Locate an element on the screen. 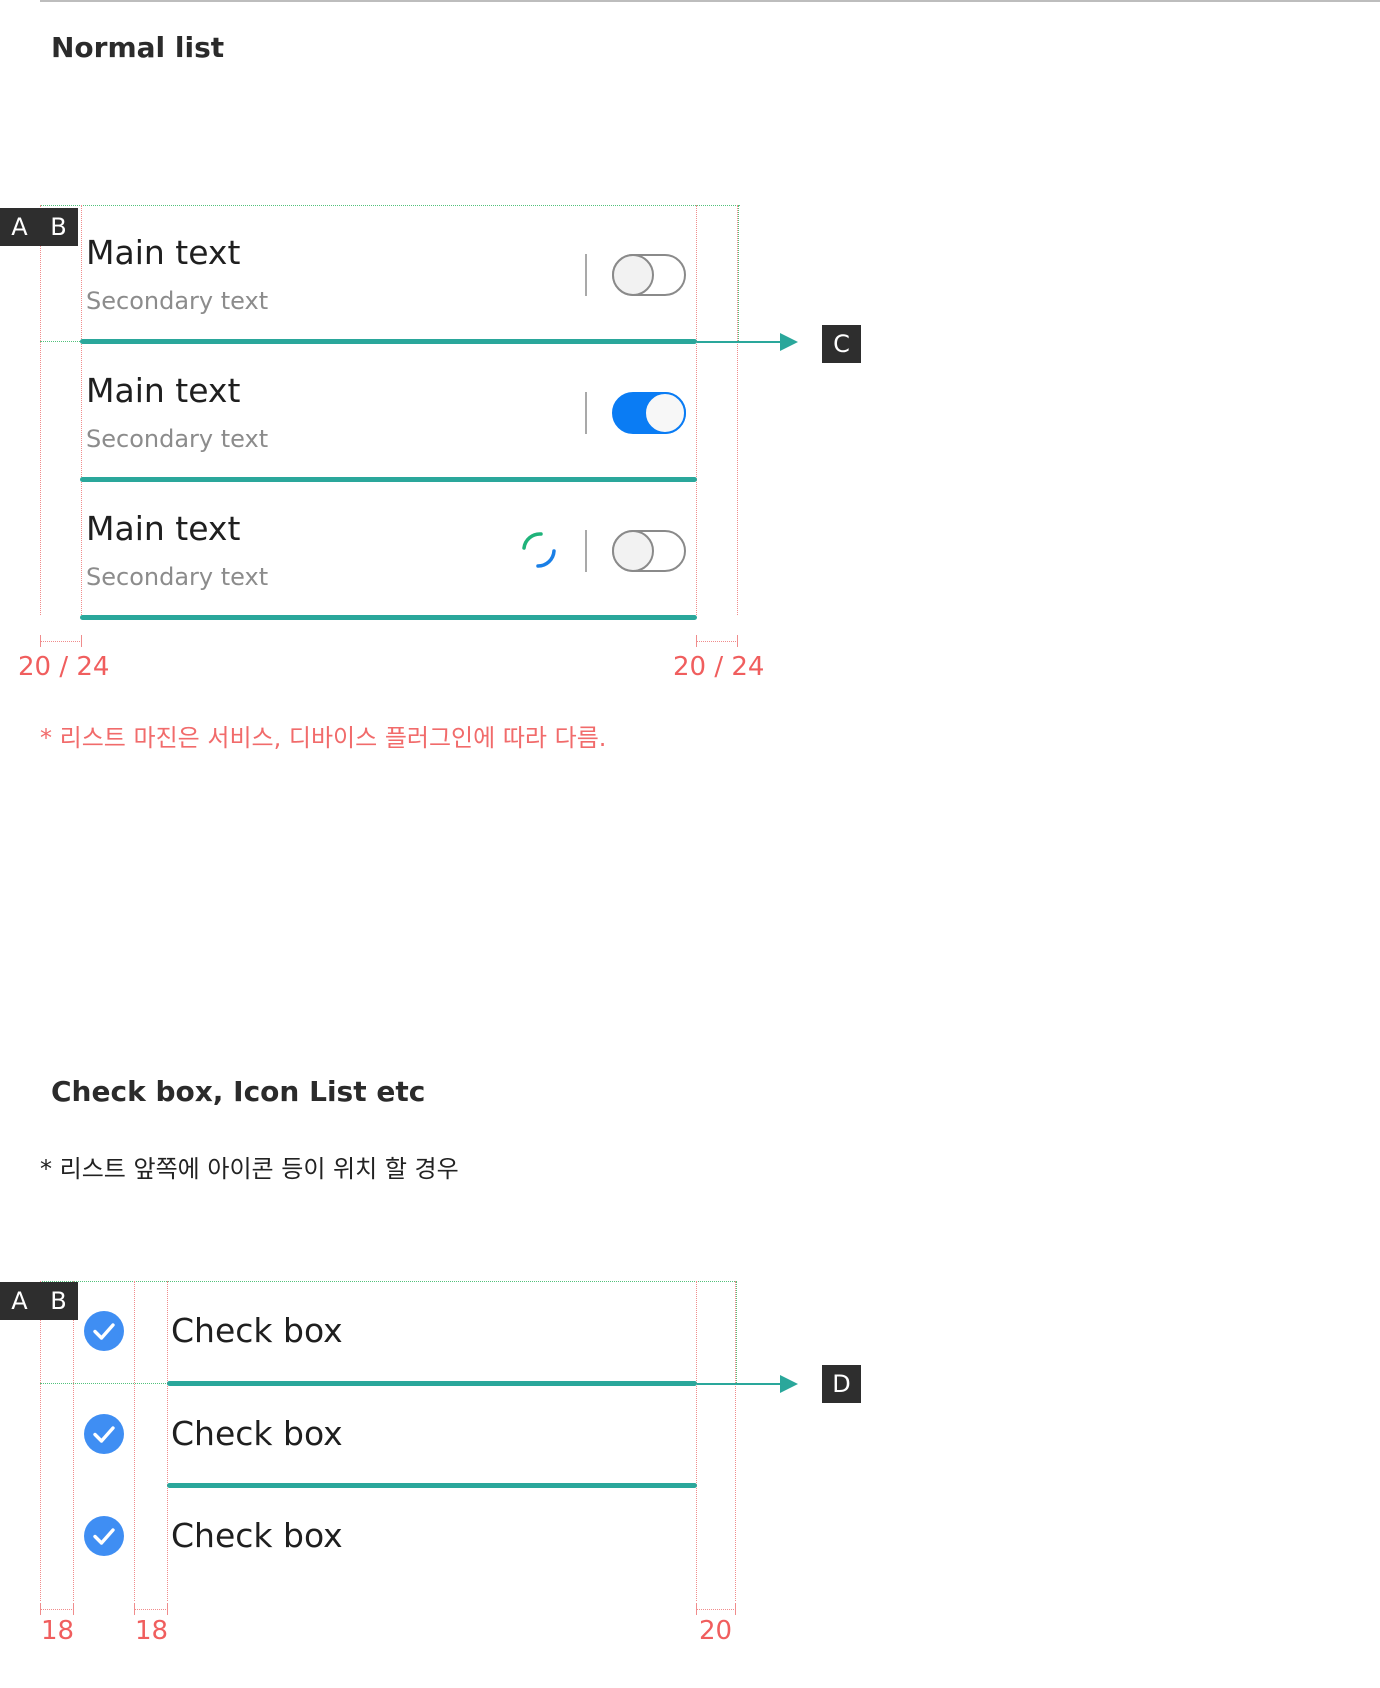 This screenshot has height=1688, width=1380. margin-note: * 리스트 마진은 서비스, 디바이스 플러그인에 따라 다름. is located at coordinates (323, 738).